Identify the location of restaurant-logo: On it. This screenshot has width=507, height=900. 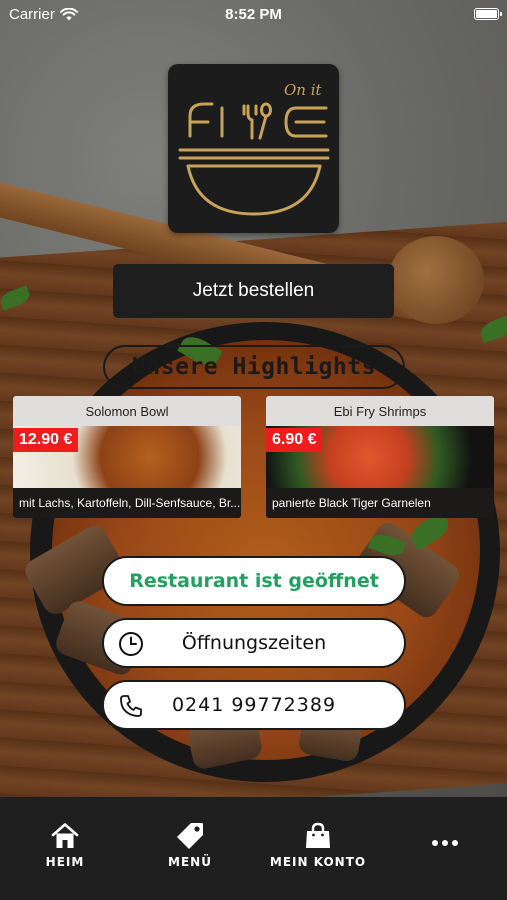
(253, 148).